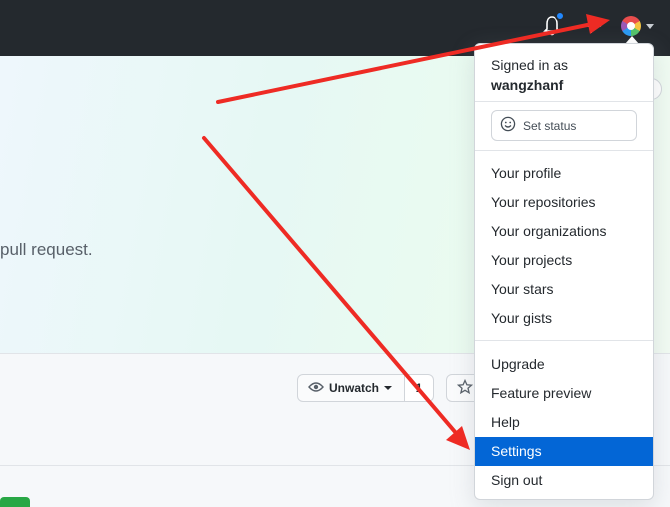 The height and width of the screenshot is (507, 670). Describe the element at coordinates (594, 26) in the screenshot. I see `plus-icon` at that location.